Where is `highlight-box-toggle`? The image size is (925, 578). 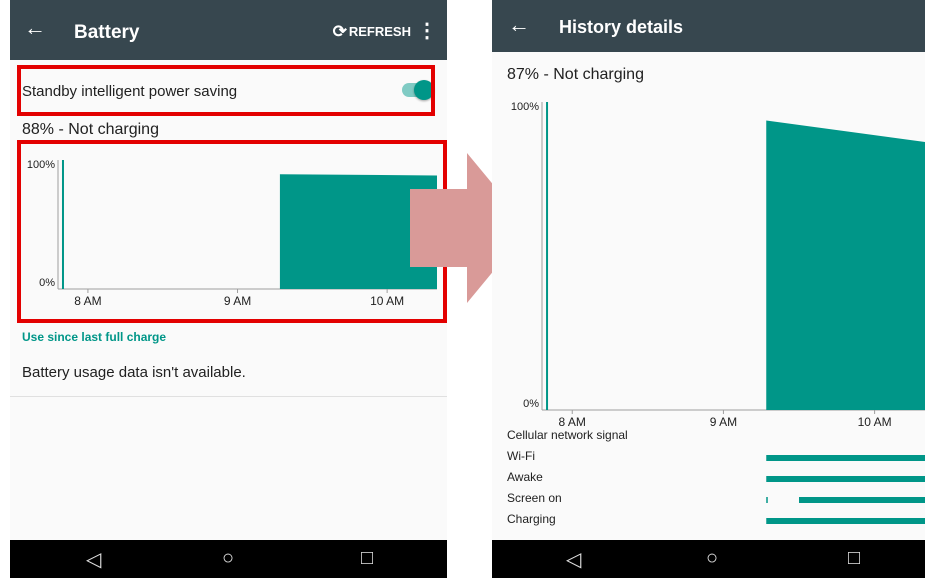
highlight-box-toggle is located at coordinates (226, 90).